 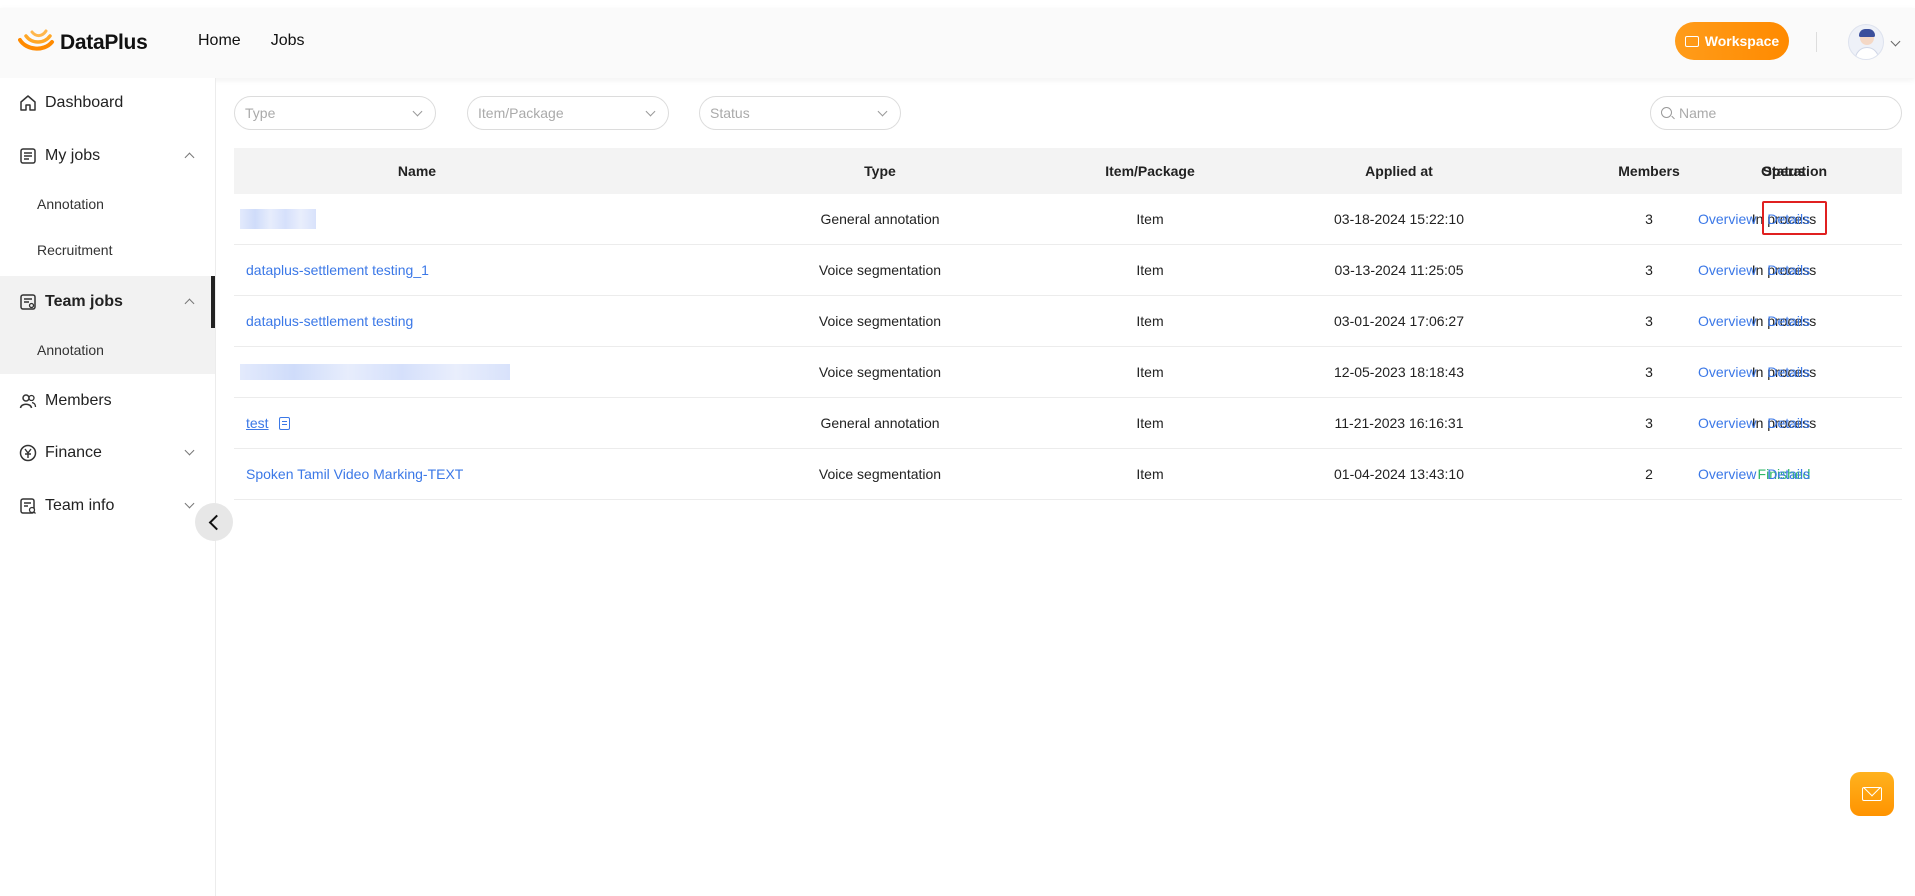 What do you see at coordinates (417, 171) in the screenshot?
I see `col-name: Name` at bounding box center [417, 171].